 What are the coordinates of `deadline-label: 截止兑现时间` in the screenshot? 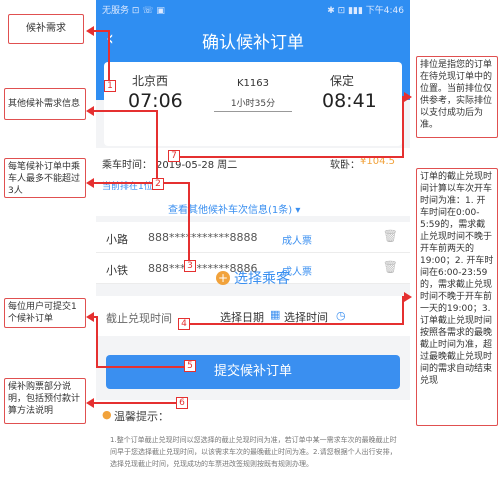 It's located at (139, 318).